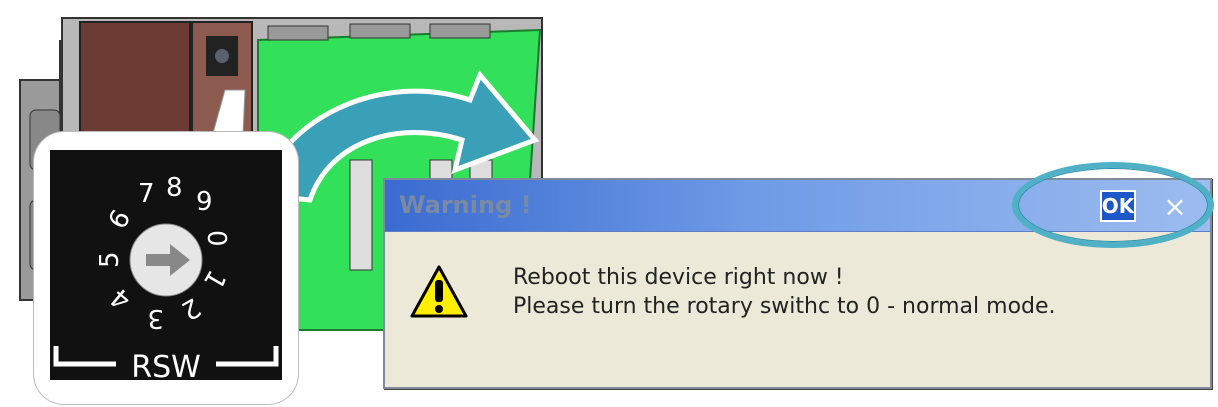 This screenshot has width=1218, height=407. What do you see at coordinates (120, 219) in the screenshot?
I see `svg-text: 6` at bounding box center [120, 219].